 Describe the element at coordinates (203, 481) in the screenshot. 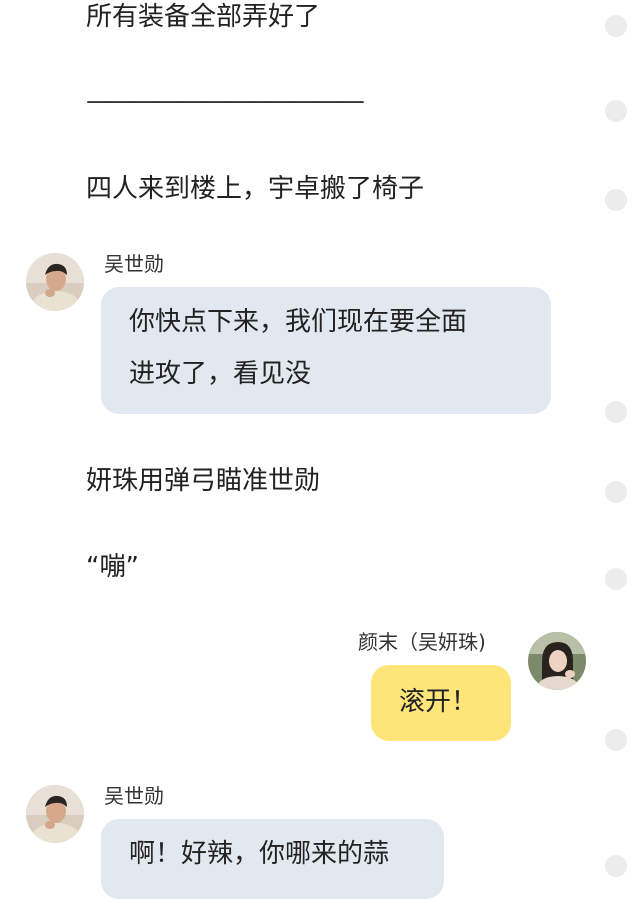

I see `narration-text: 妍珠用弹弓瞄准世勋` at that location.